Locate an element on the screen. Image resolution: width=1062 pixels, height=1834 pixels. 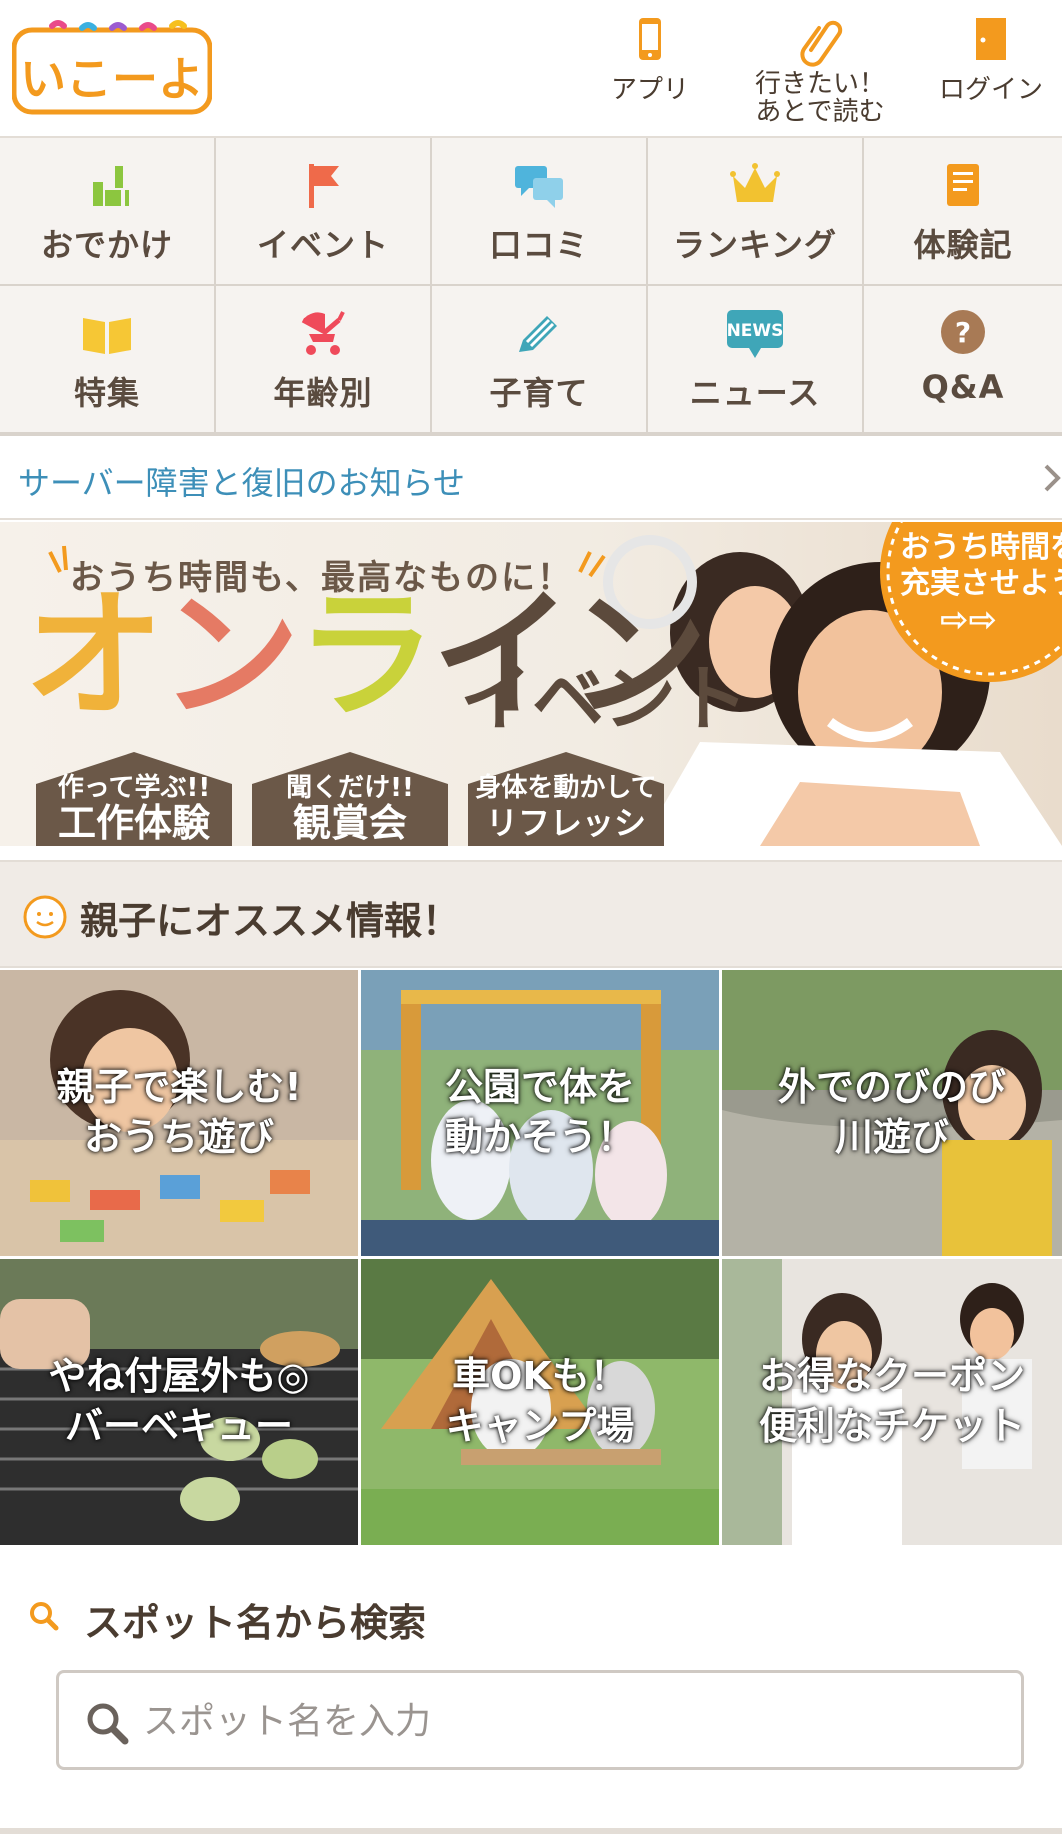
chevron-right-icon is located at coordinates (1052, 478).